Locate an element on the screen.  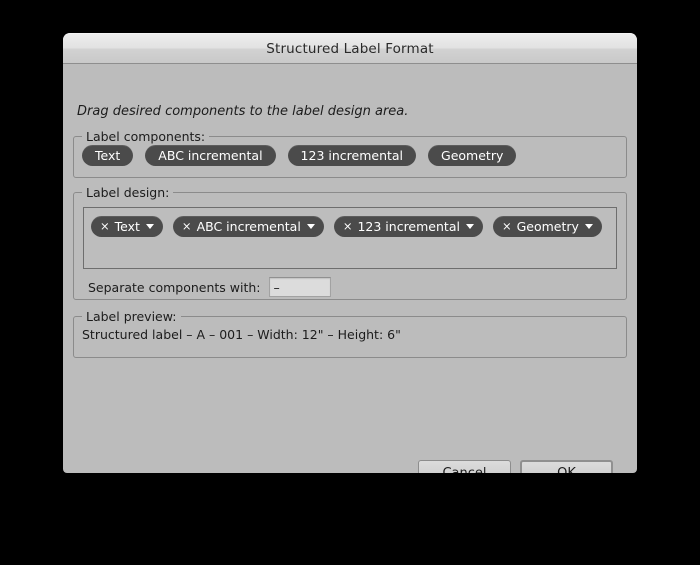
component-pill-geometry: Geometry is located at coordinates (472, 155).